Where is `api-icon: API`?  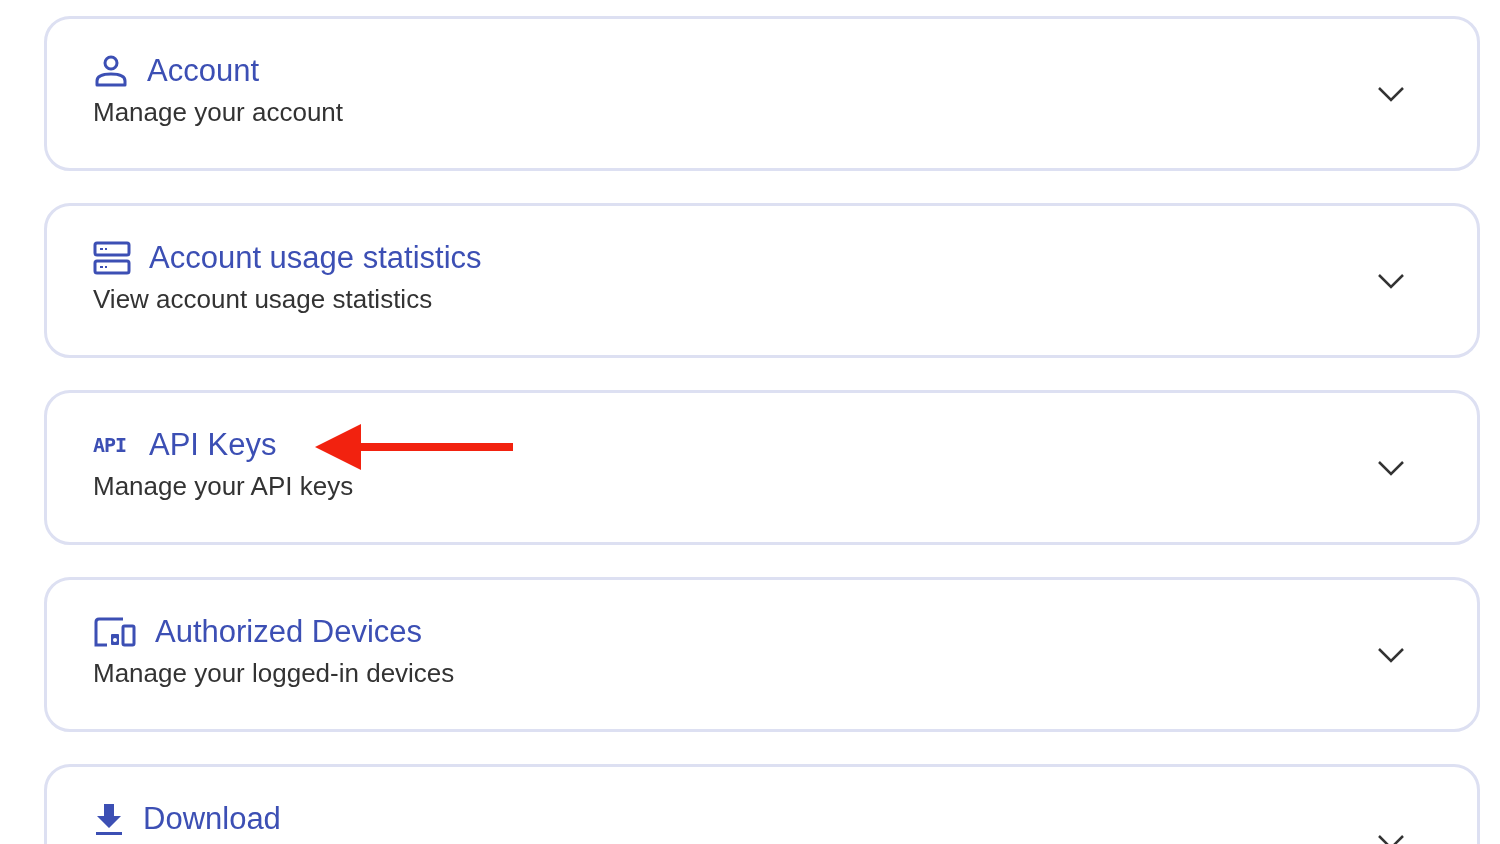 api-icon: API is located at coordinates (112, 445).